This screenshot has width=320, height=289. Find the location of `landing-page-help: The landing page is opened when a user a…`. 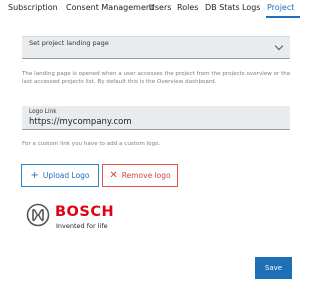

landing-page-help: The landing page is opened when a user a… is located at coordinates (156, 78).